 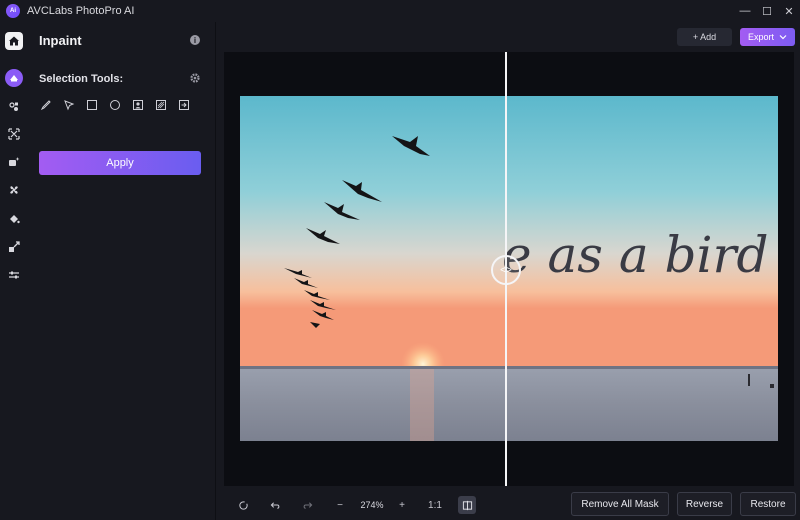 I want to click on import-mask-icon, so click(x=184, y=105).